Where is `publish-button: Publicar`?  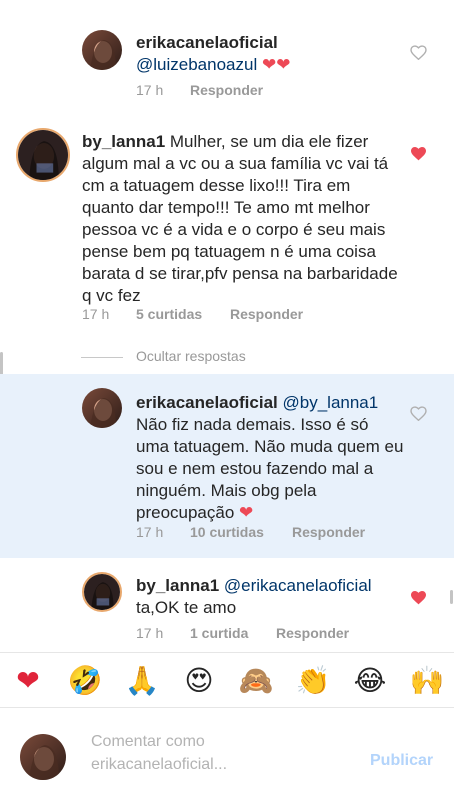 publish-button: Publicar is located at coordinates (401, 761).